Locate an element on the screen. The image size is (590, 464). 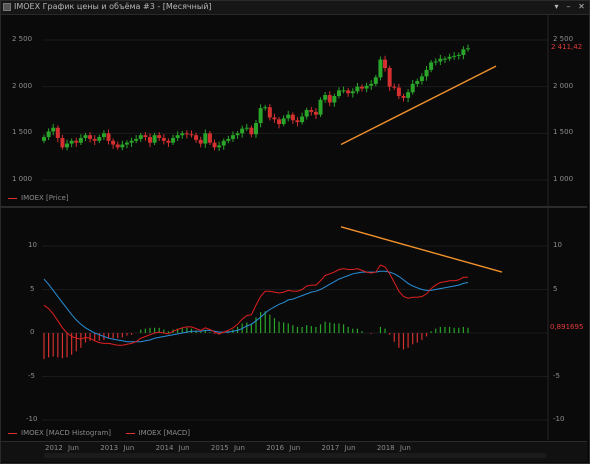
macd-legend-label: IMOEX [MACD] is located at coordinates (164, 433).